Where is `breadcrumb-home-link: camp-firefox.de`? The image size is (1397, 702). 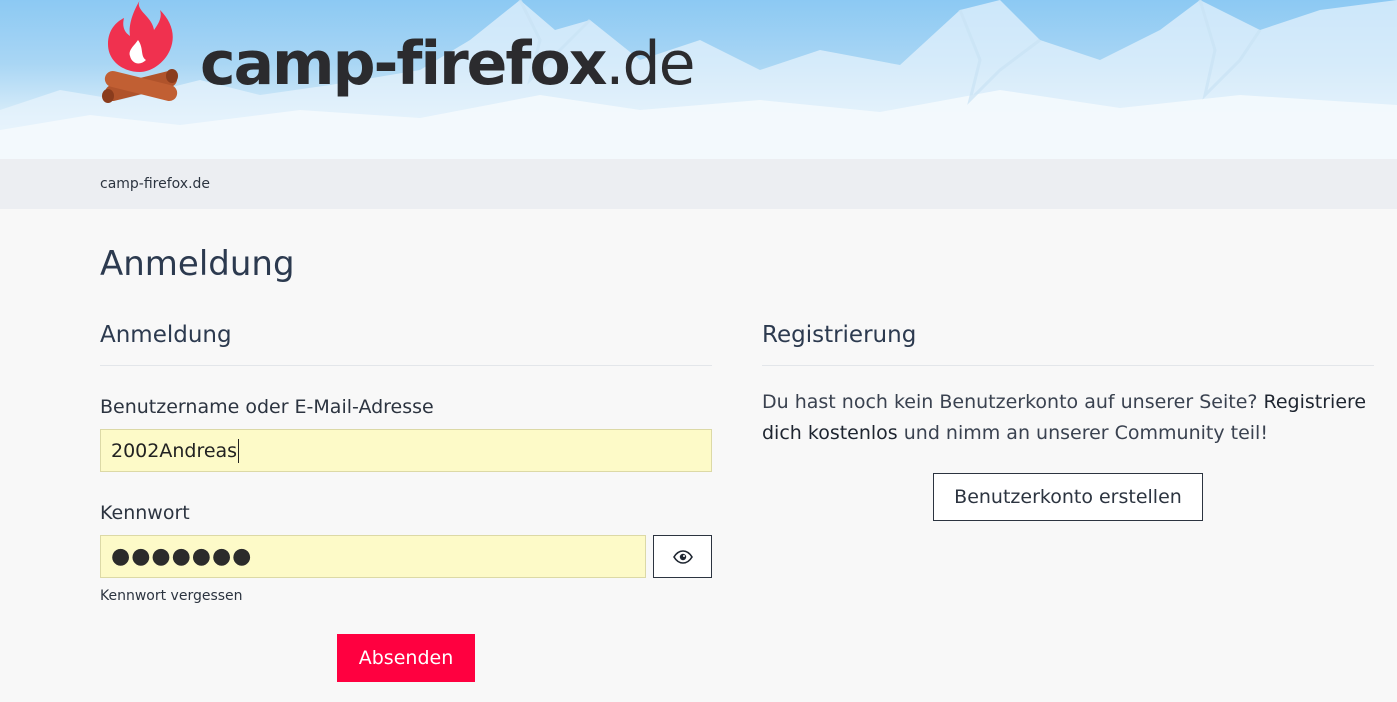 breadcrumb-home-link: camp-firefox.de is located at coordinates (155, 184).